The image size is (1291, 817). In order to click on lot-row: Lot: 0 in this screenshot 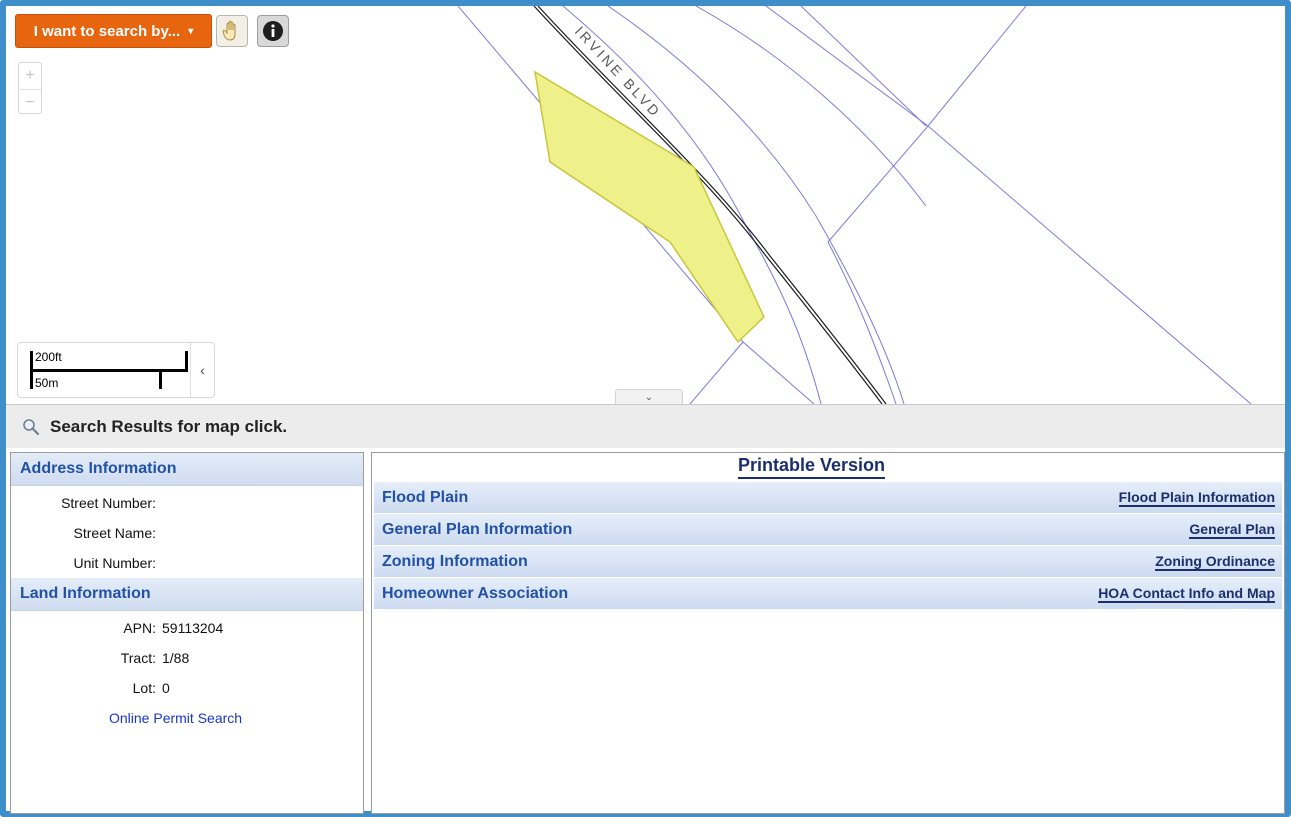, I will do `click(187, 688)`.